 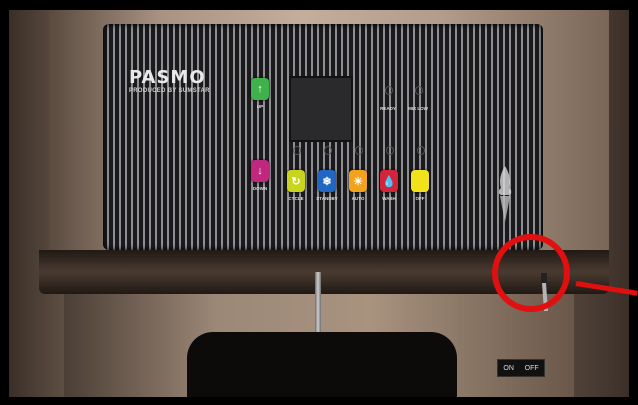 What do you see at coordinates (389, 198) in the screenshot?
I see `wash-label: WASH` at bounding box center [389, 198].